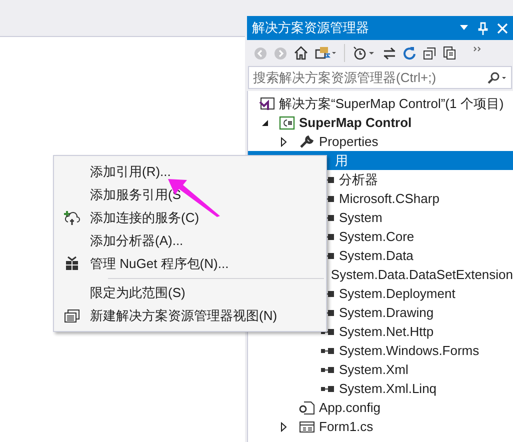 The width and height of the screenshot is (513, 442). I want to click on tree-item-label: Form1.cs, so click(346, 427).